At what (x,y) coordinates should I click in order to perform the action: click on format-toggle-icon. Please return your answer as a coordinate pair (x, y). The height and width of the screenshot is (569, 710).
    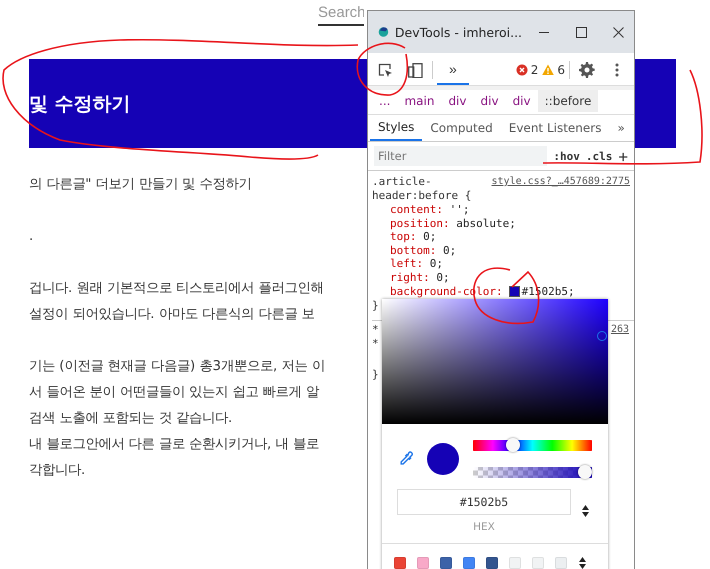
    Looking at the image, I should click on (585, 511).